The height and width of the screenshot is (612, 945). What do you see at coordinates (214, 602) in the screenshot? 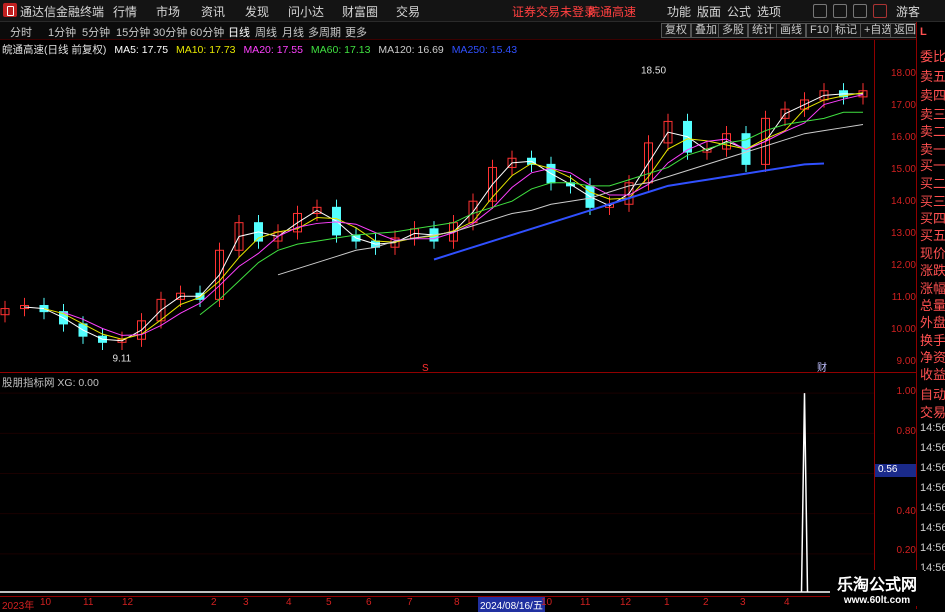
I see `date-tick: 2` at bounding box center [214, 602].